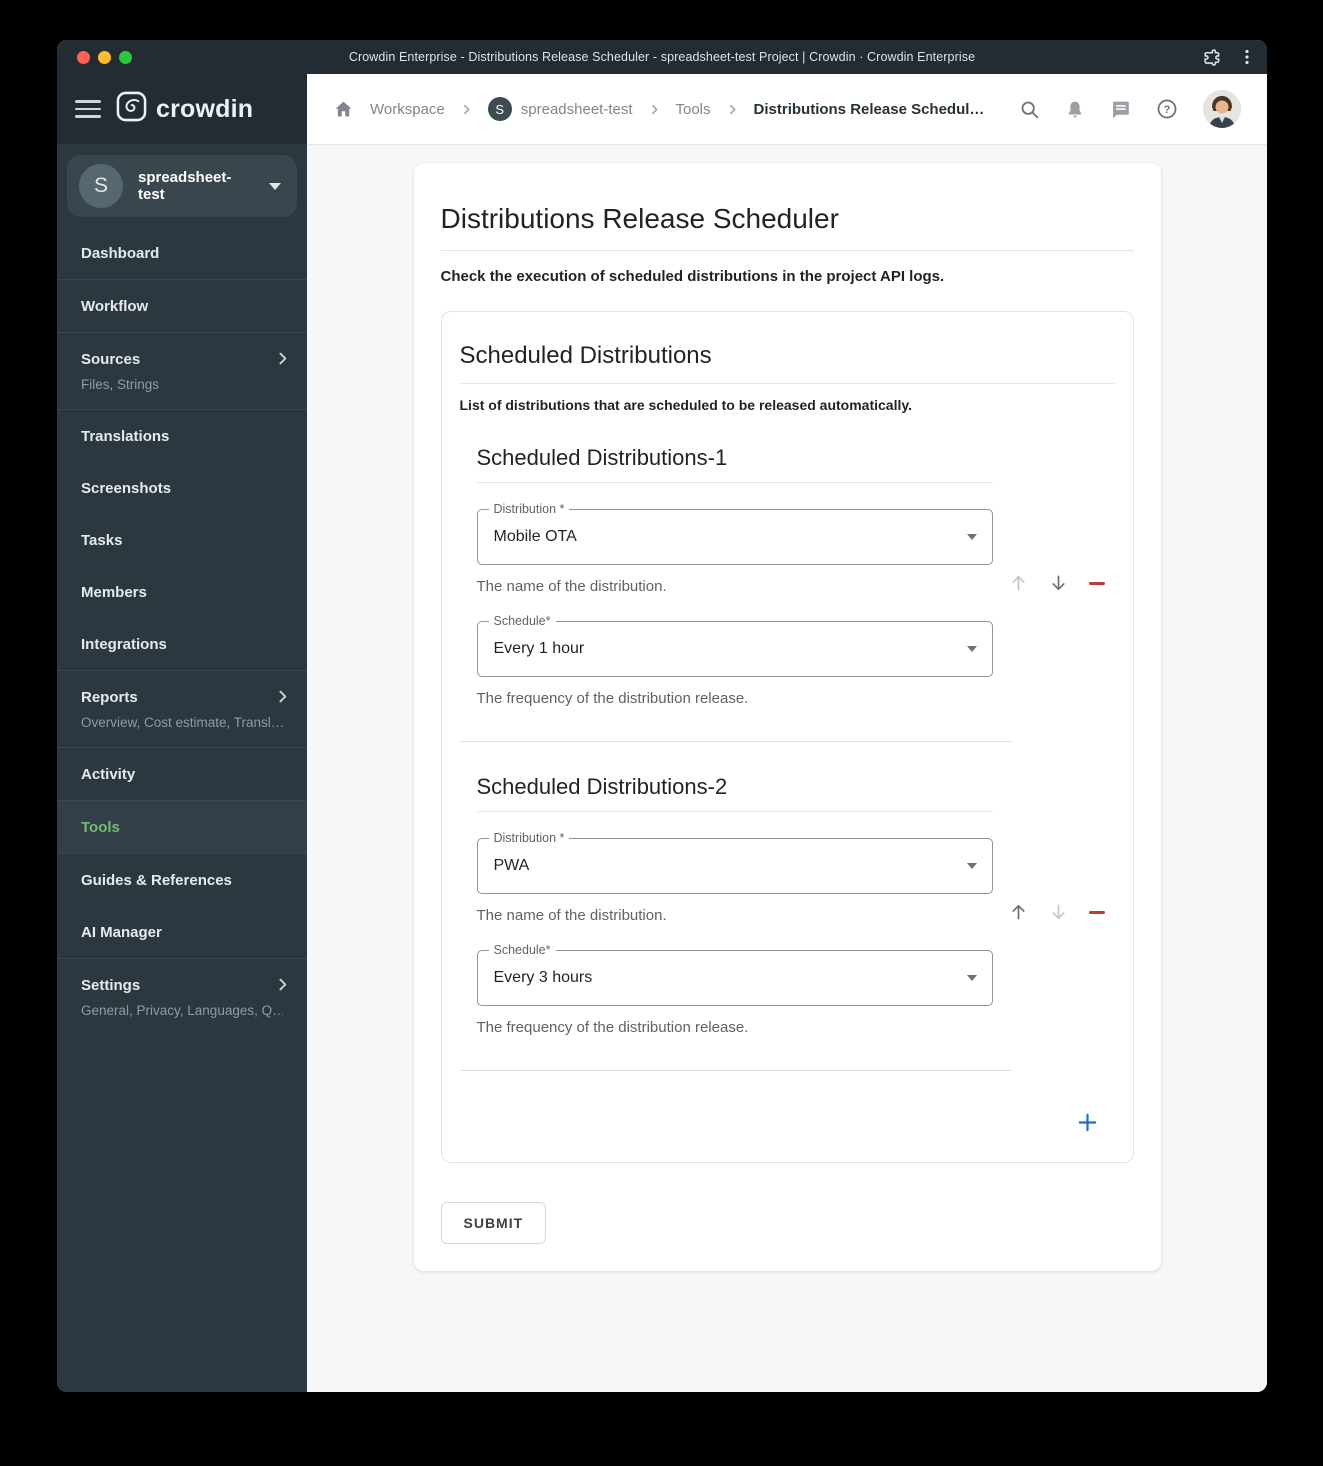  What do you see at coordinates (734, 645) in the screenshot?
I see `schedule-select: Schedule* Every 1 hour` at bounding box center [734, 645].